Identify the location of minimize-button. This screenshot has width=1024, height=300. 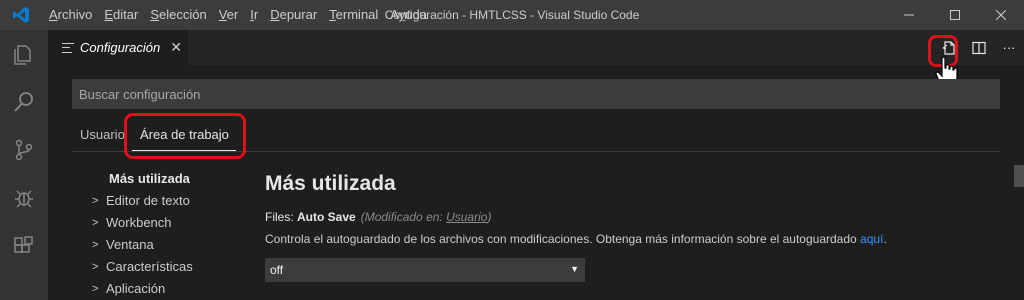
(909, 15).